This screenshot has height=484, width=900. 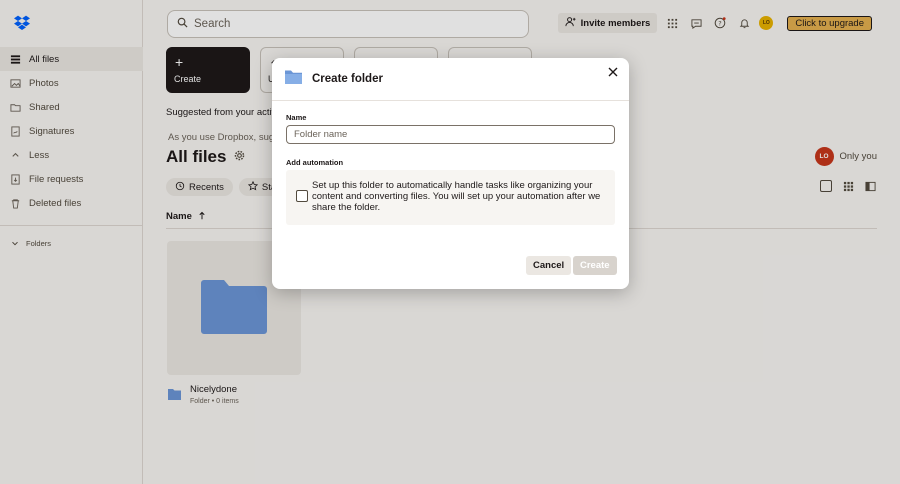 I want to click on automation-checkbox, so click(x=302, y=196).